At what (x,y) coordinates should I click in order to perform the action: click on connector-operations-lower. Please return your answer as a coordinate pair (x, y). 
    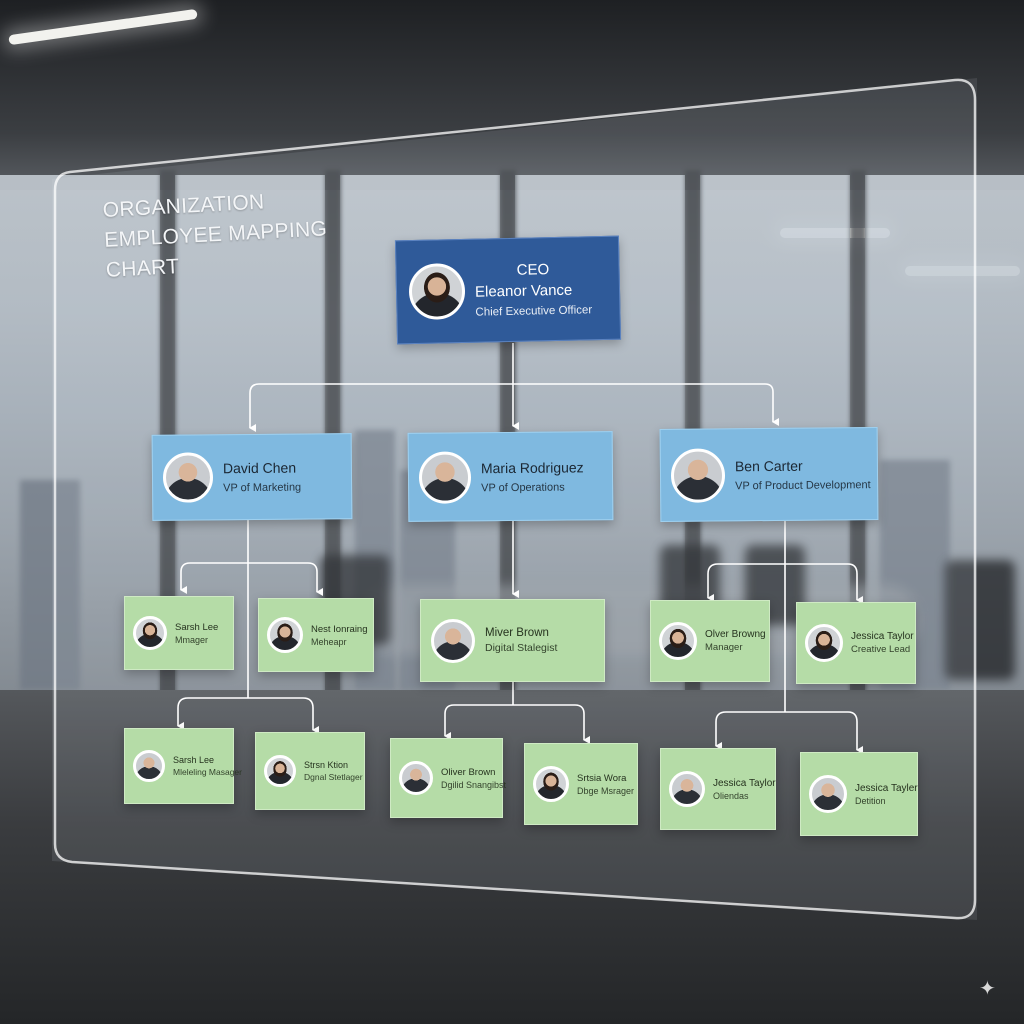
    Looking at the image, I should click on (514, 698).